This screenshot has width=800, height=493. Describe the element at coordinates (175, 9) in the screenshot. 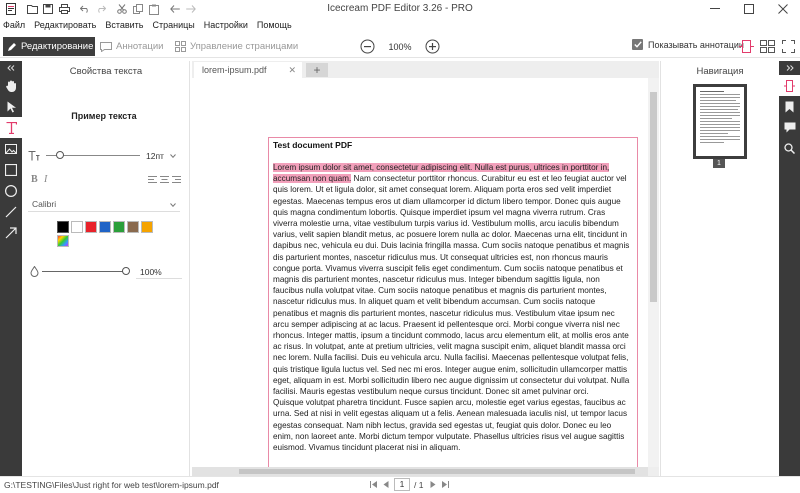

I see `back-icon` at that location.